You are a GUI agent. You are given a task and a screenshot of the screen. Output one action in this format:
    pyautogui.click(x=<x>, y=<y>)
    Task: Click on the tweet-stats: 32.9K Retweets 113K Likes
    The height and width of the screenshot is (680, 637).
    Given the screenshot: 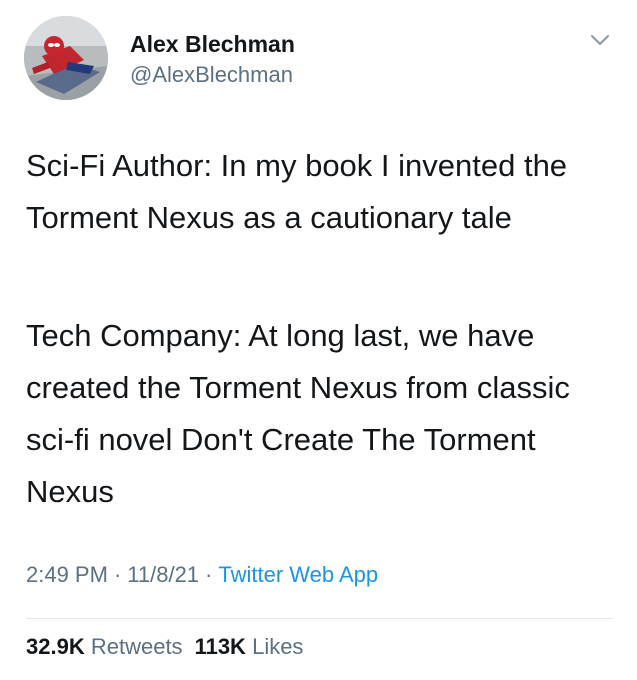 What is the action you would take?
    pyautogui.click(x=164, y=647)
    